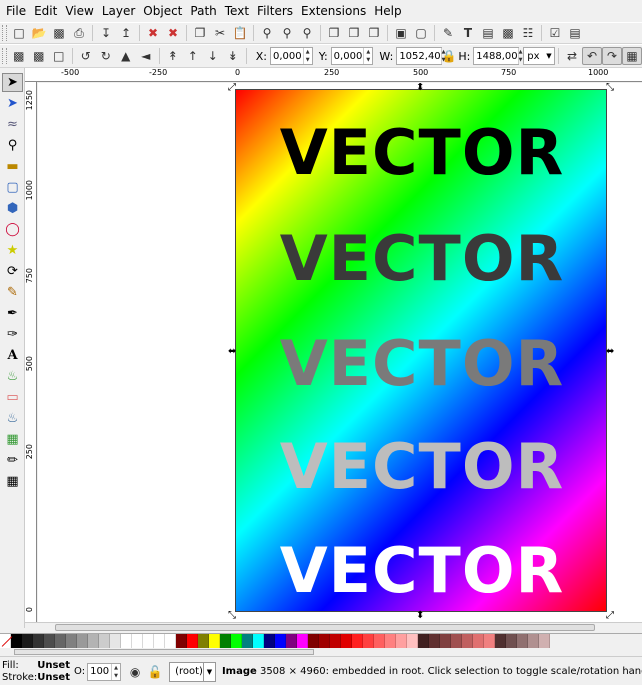 The width and height of the screenshot is (642, 685). I want to click on copy-icon: ❐, so click(200, 33).